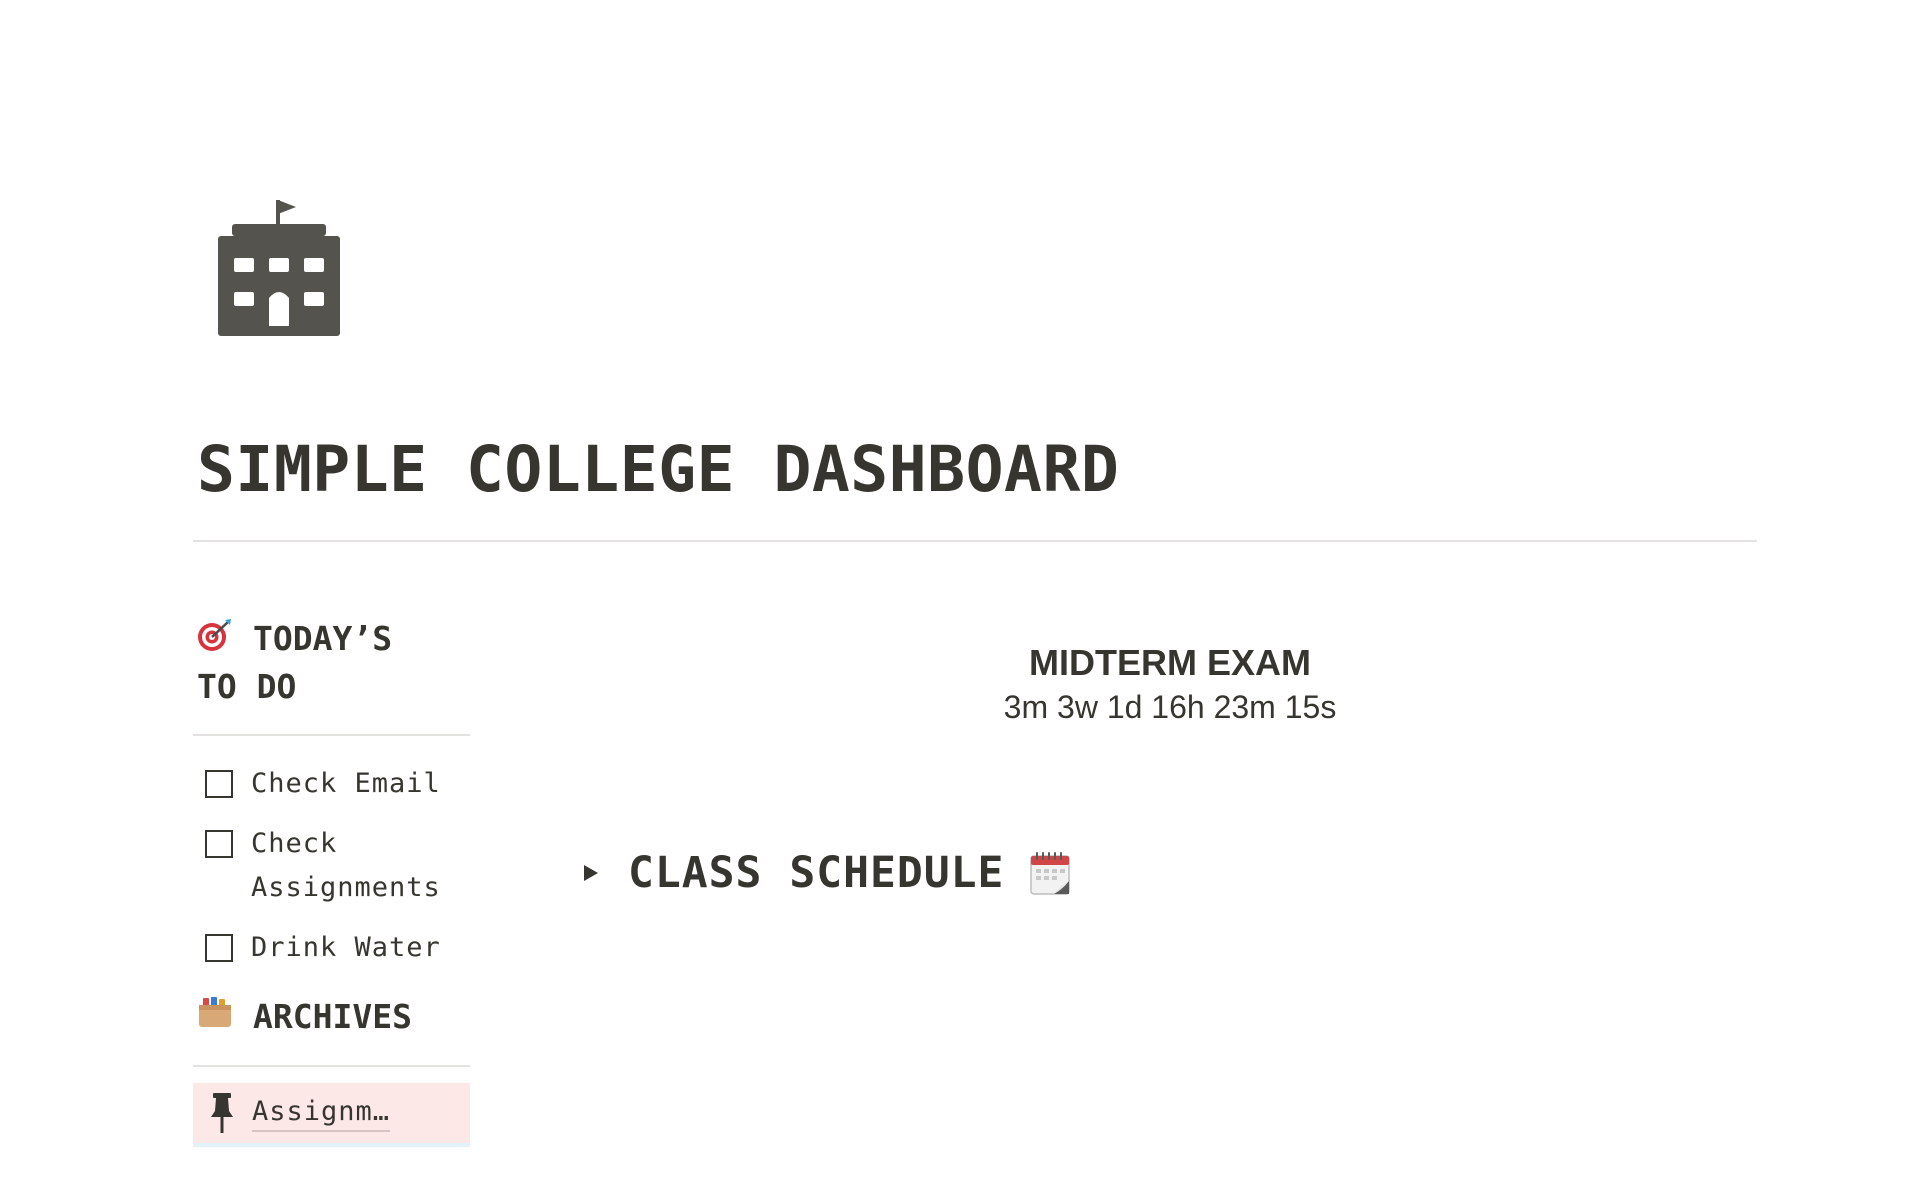 The height and width of the screenshot is (1200, 1920). What do you see at coordinates (975, 541) in the screenshot?
I see `title-divider` at bounding box center [975, 541].